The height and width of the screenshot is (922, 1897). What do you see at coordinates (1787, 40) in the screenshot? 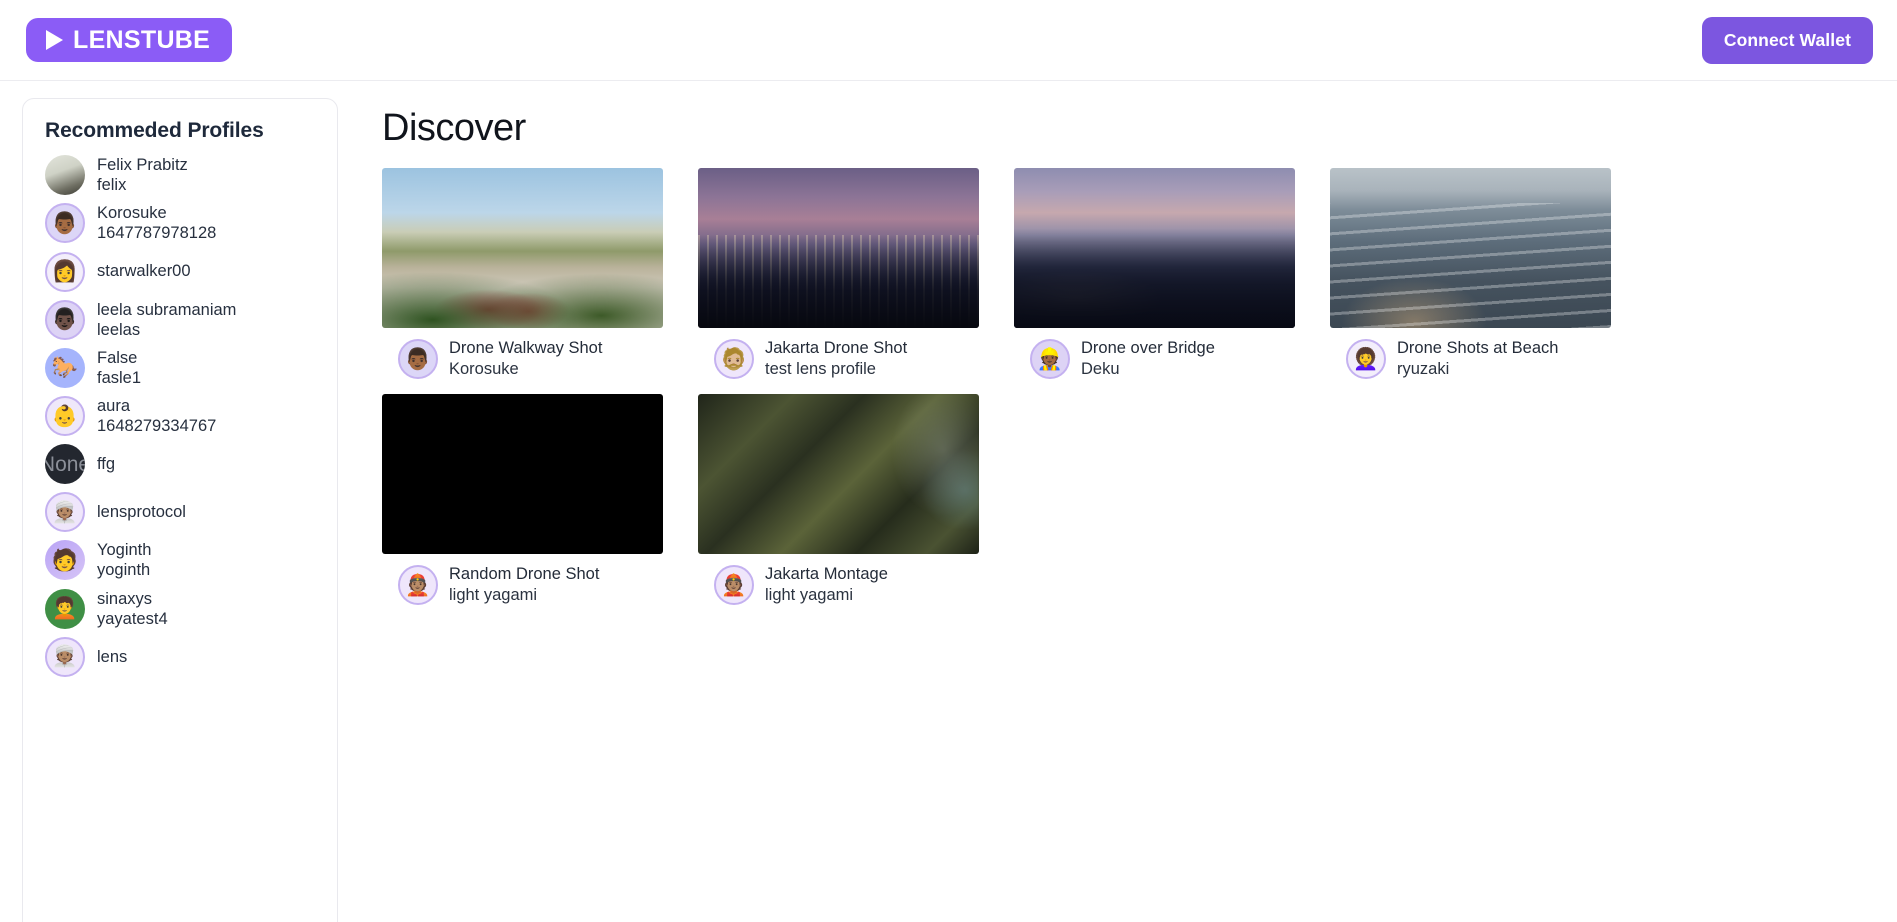
I see `connect-wallet-button: Connect Wallet` at bounding box center [1787, 40].